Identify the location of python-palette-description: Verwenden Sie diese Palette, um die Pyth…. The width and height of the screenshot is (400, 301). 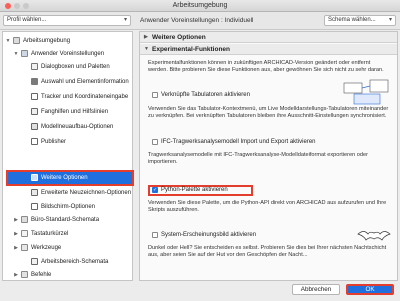
(267, 207).